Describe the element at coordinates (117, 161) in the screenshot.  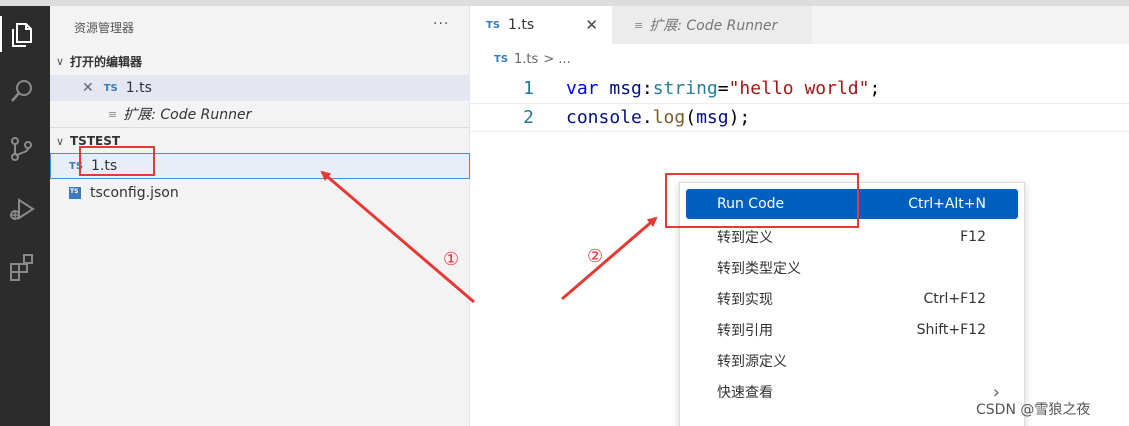
I see `annotation-box-file` at that location.